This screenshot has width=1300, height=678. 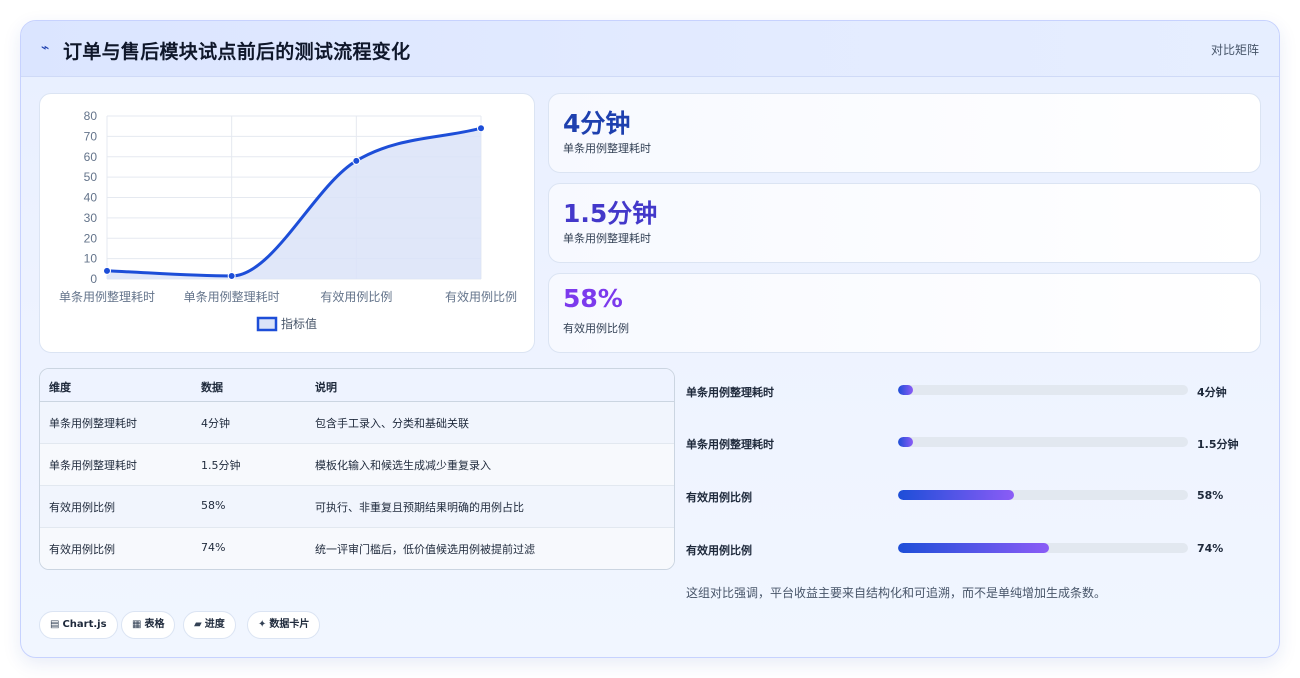 What do you see at coordinates (299, 323) in the screenshot?
I see `legend-label: 指标值` at bounding box center [299, 323].